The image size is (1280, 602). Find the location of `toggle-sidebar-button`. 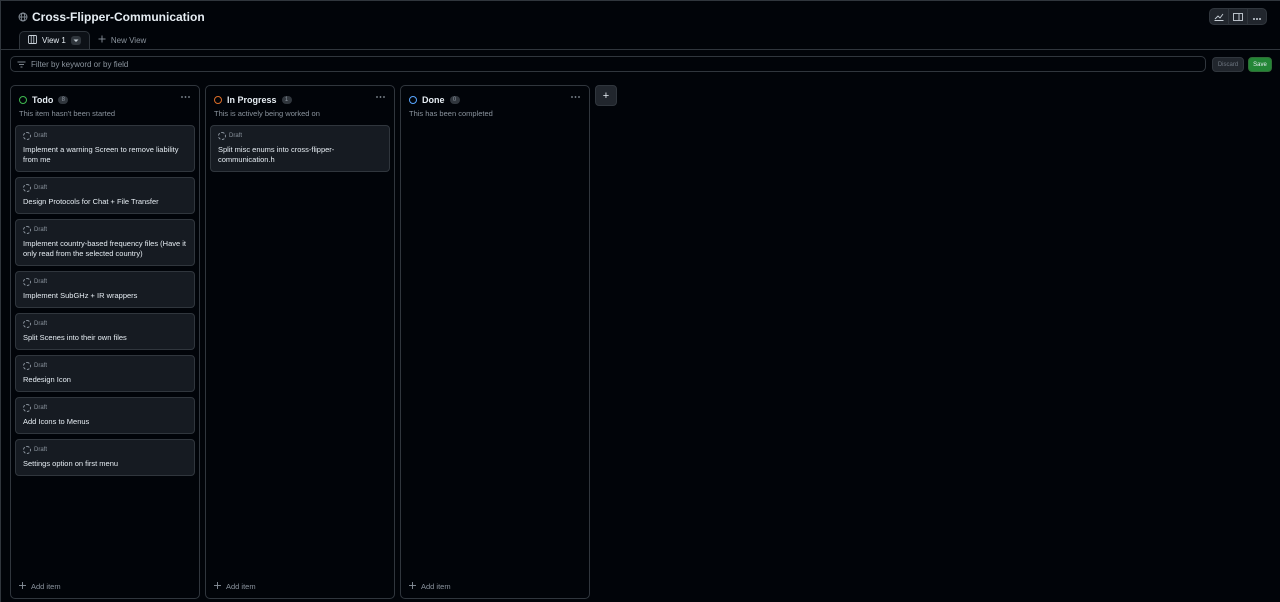

toggle-sidebar-button is located at coordinates (1238, 16).